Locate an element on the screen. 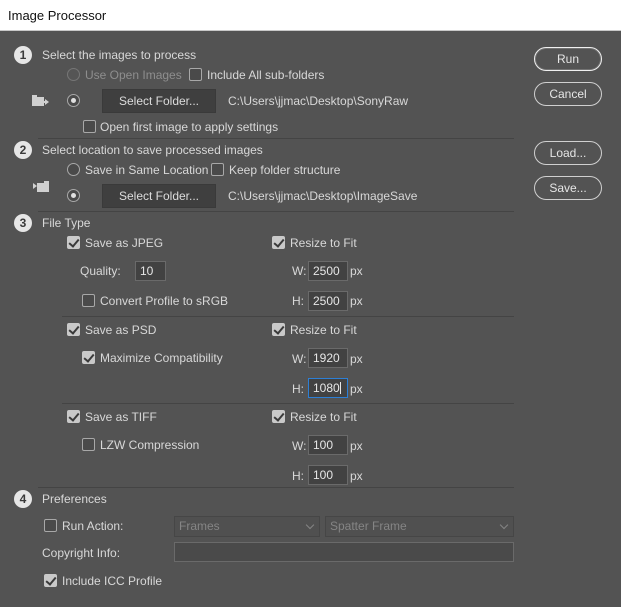 The width and height of the screenshot is (621, 607). save-as-tiff-label: Save as TIFF is located at coordinates (121, 417).